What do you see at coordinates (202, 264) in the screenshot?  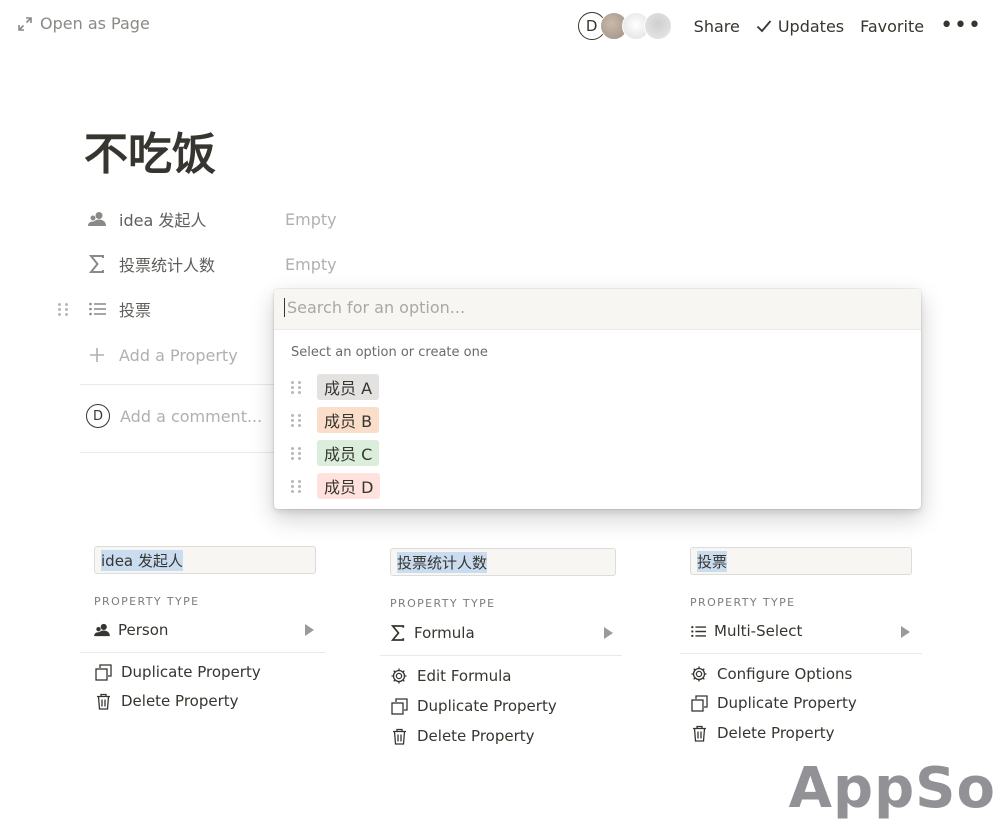 I see `property-name: 投票统计人数` at bounding box center [202, 264].